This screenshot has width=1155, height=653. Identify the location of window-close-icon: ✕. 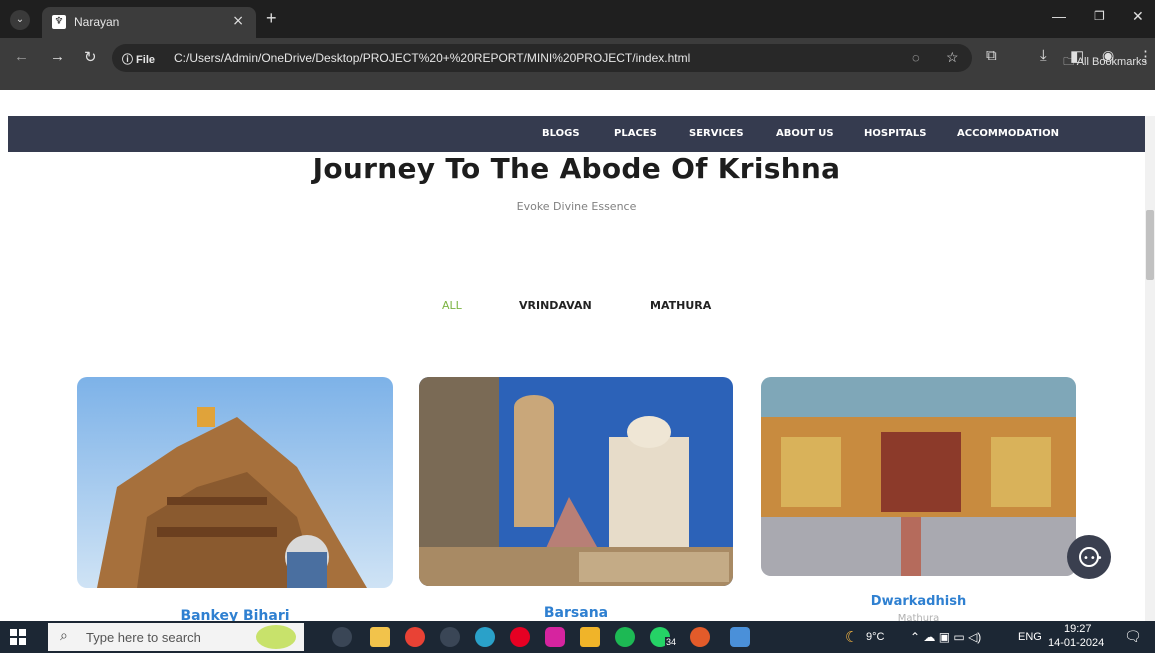
(1138, 16).